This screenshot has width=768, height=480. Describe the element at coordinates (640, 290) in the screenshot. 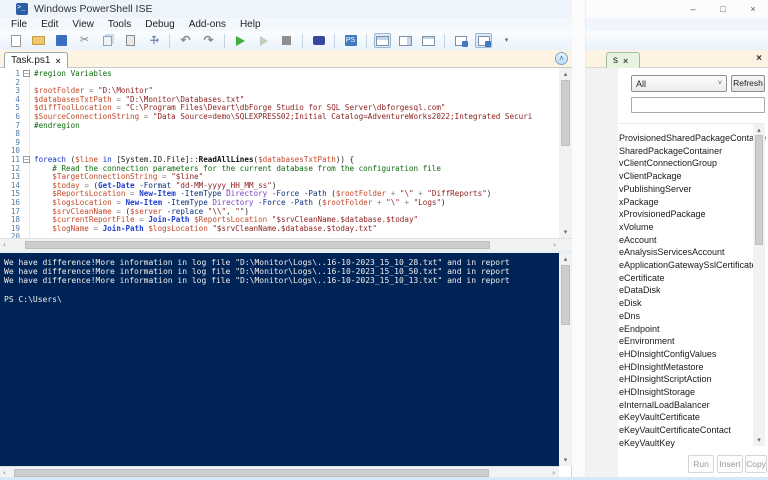

I see `command-list-item: eDataDisk` at that location.